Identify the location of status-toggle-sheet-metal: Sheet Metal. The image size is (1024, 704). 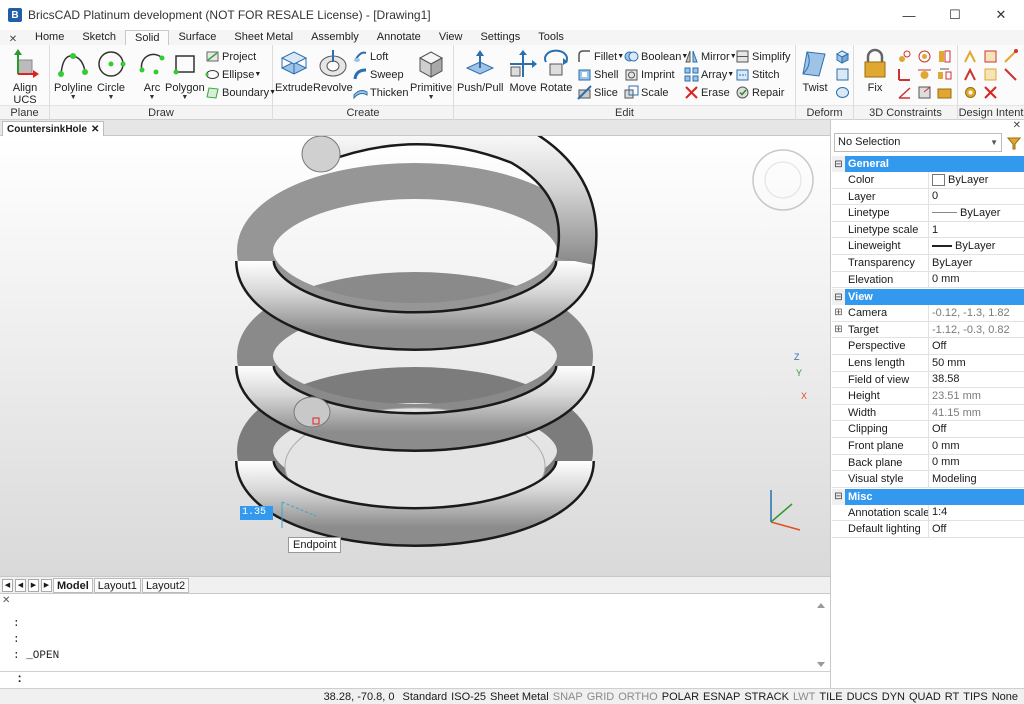
(519, 697).